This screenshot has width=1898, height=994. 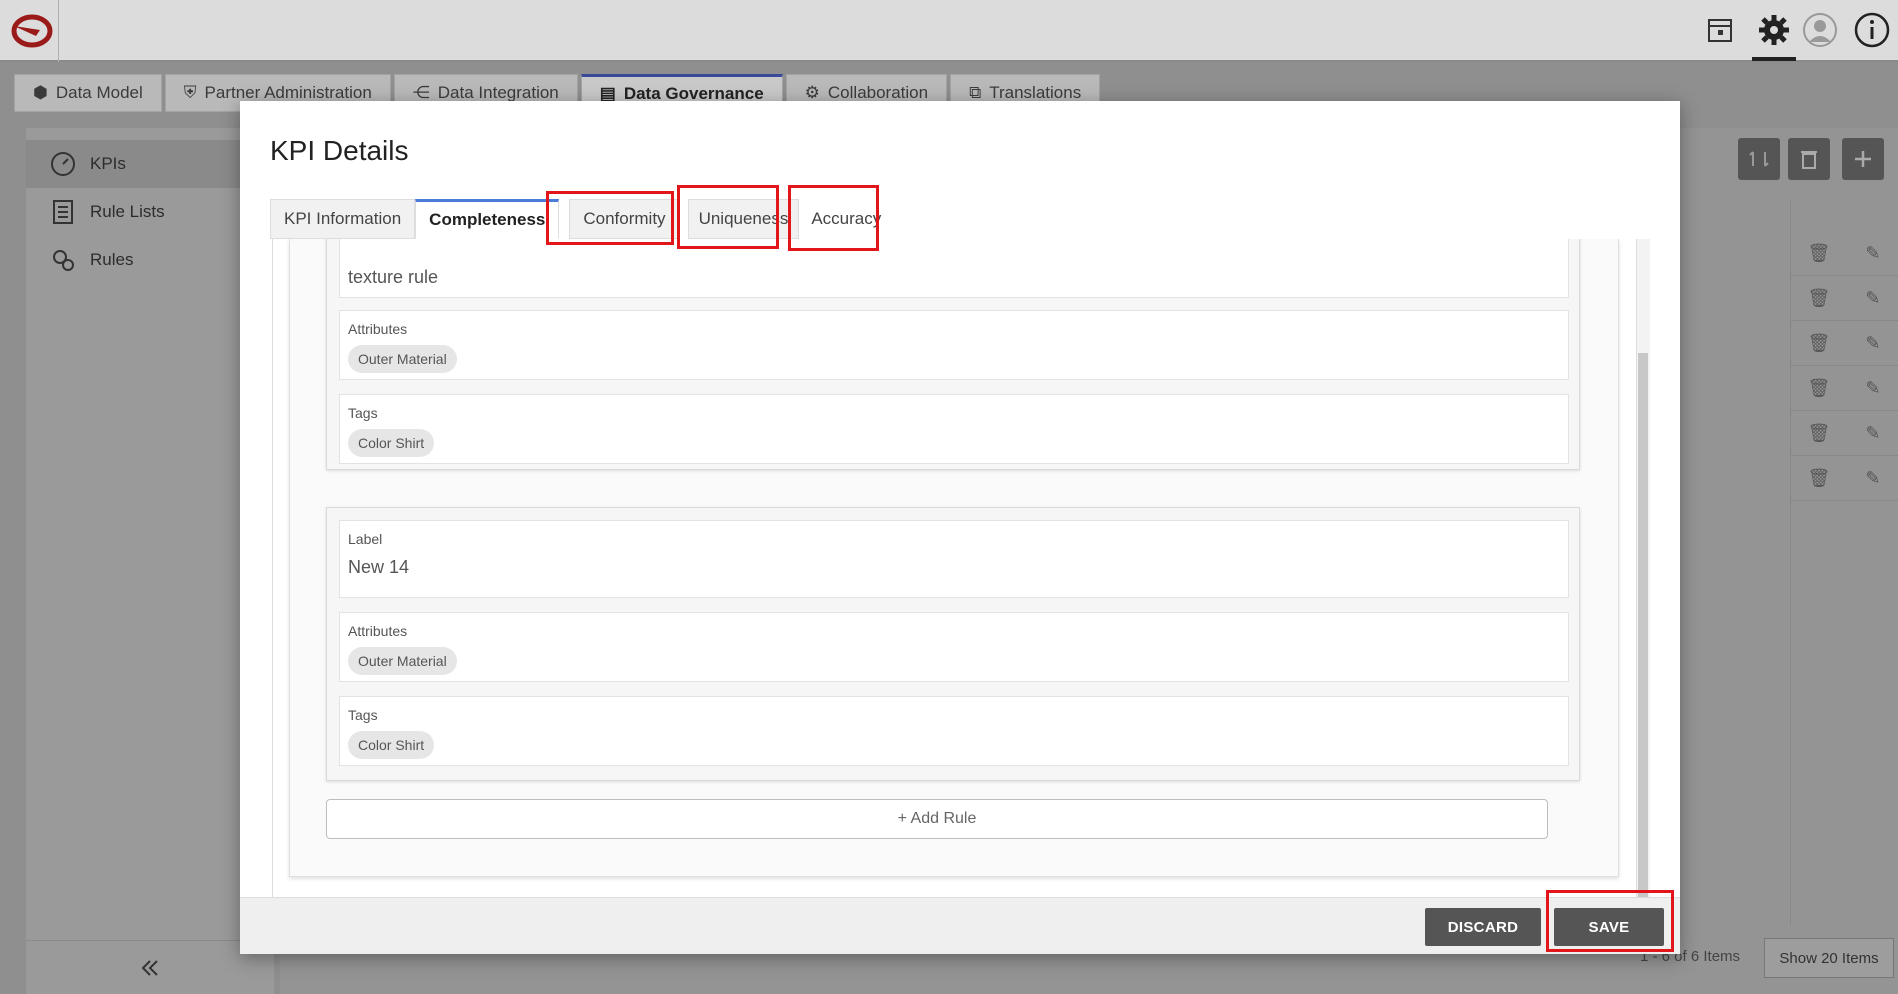 I want to click on cog-group-icon, so click(x=63, y=260).